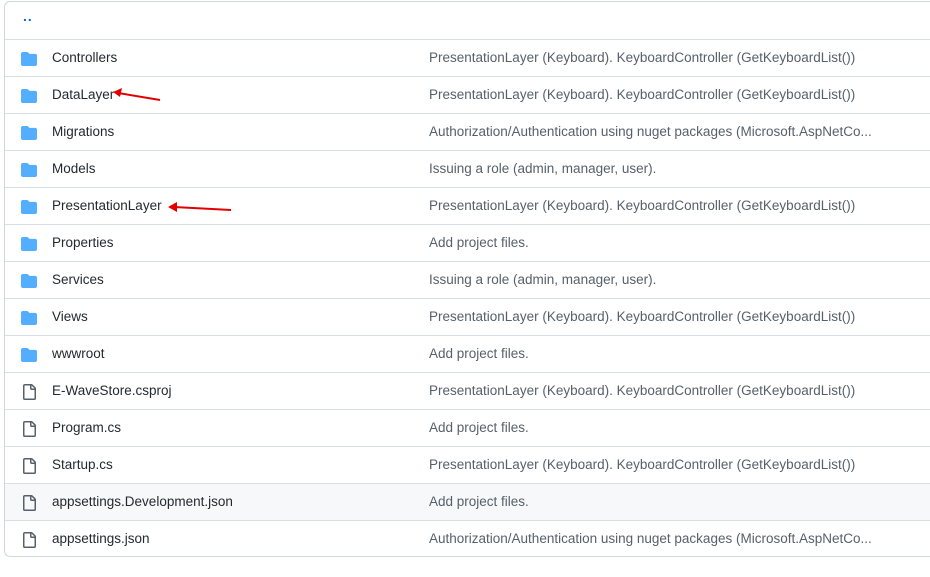 The width and height of the screenshot is (930, 577). I want to click on item-name-link: Program.cs, so click(86, 427).